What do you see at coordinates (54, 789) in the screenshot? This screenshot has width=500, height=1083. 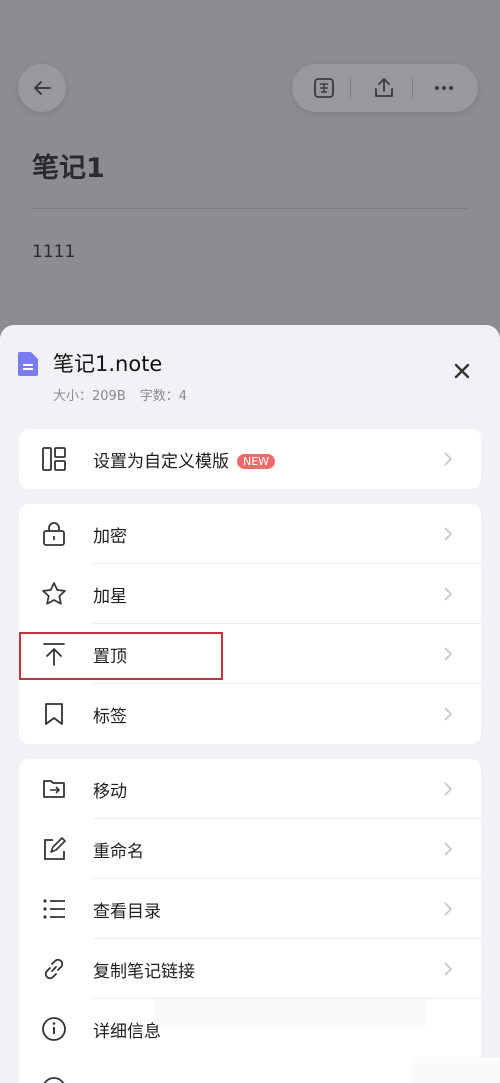 I see `move-folder-icon` at bounding box center [54, 789].